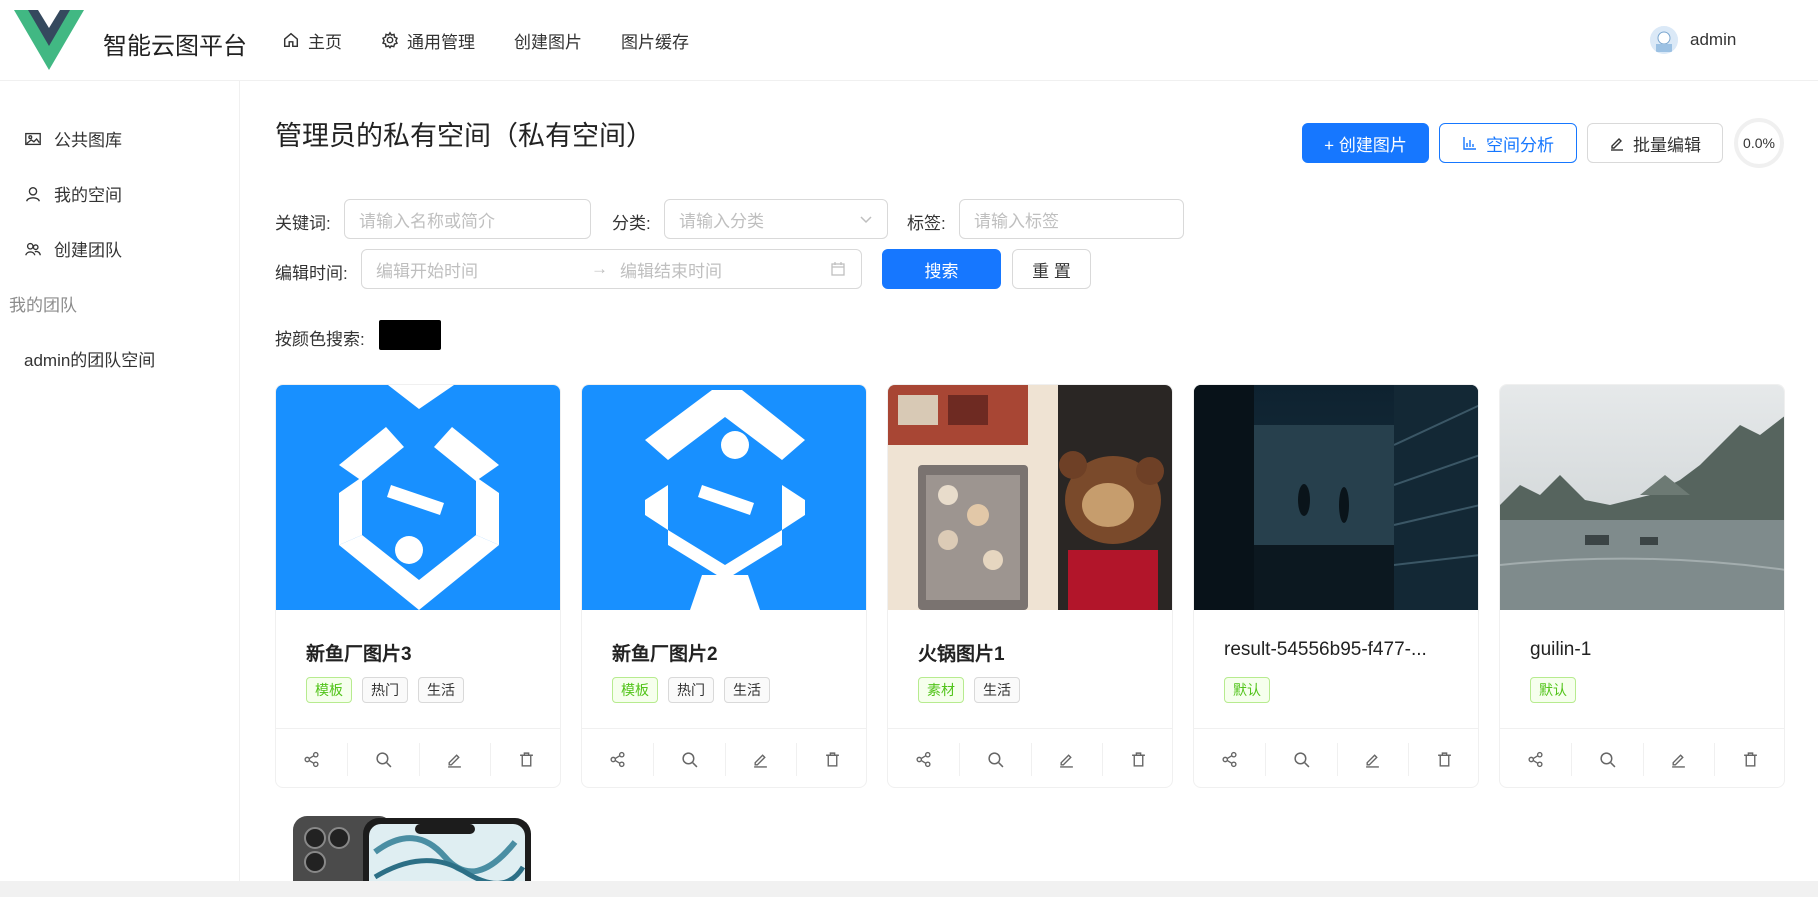  Describe the element at coordinates (505, 40) in the screenshot. I see `main-nav: 主页 通用管理 创建图片 图片缓存` at that location.